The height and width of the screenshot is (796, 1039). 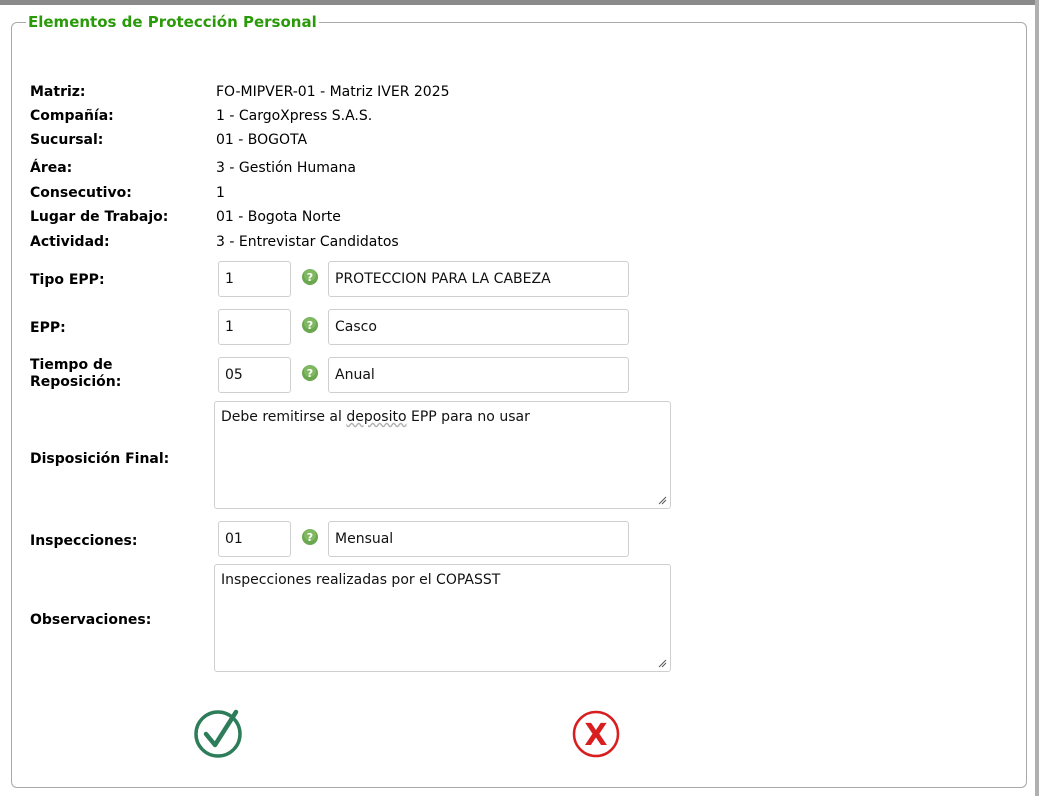 What do you see at coordinates (478, 327) in the screenshot?
I see `epp-description-input: Casco` at bounding box center [478, 327].